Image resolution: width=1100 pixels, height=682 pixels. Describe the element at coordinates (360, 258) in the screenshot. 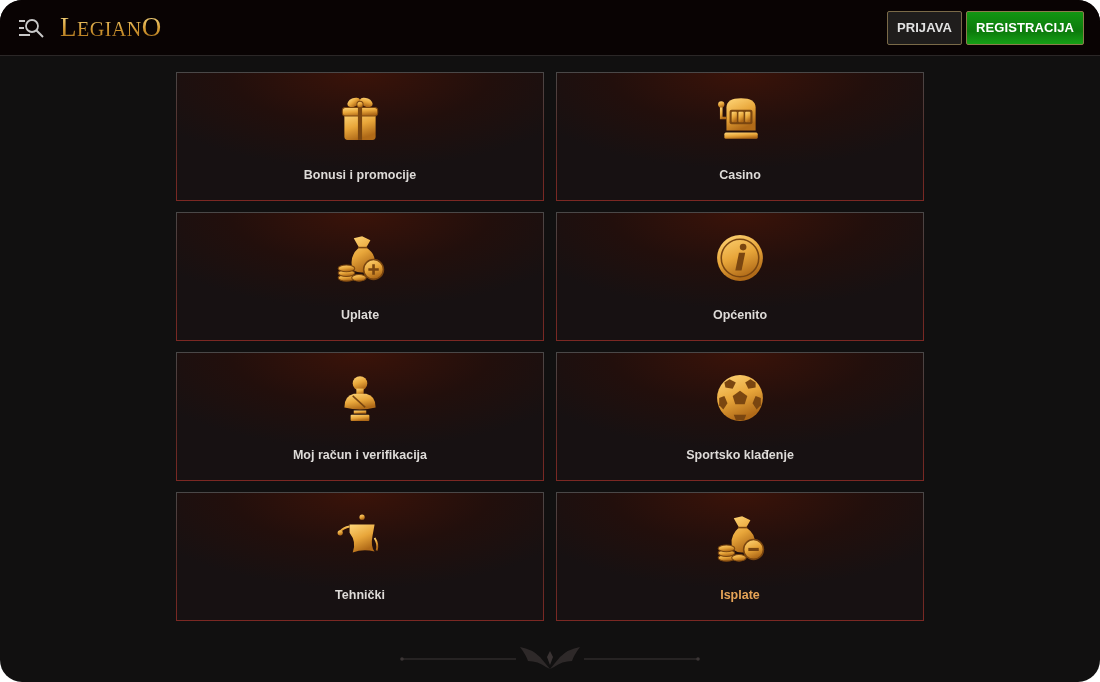

I see `money-bag-plus-icon` at that location.